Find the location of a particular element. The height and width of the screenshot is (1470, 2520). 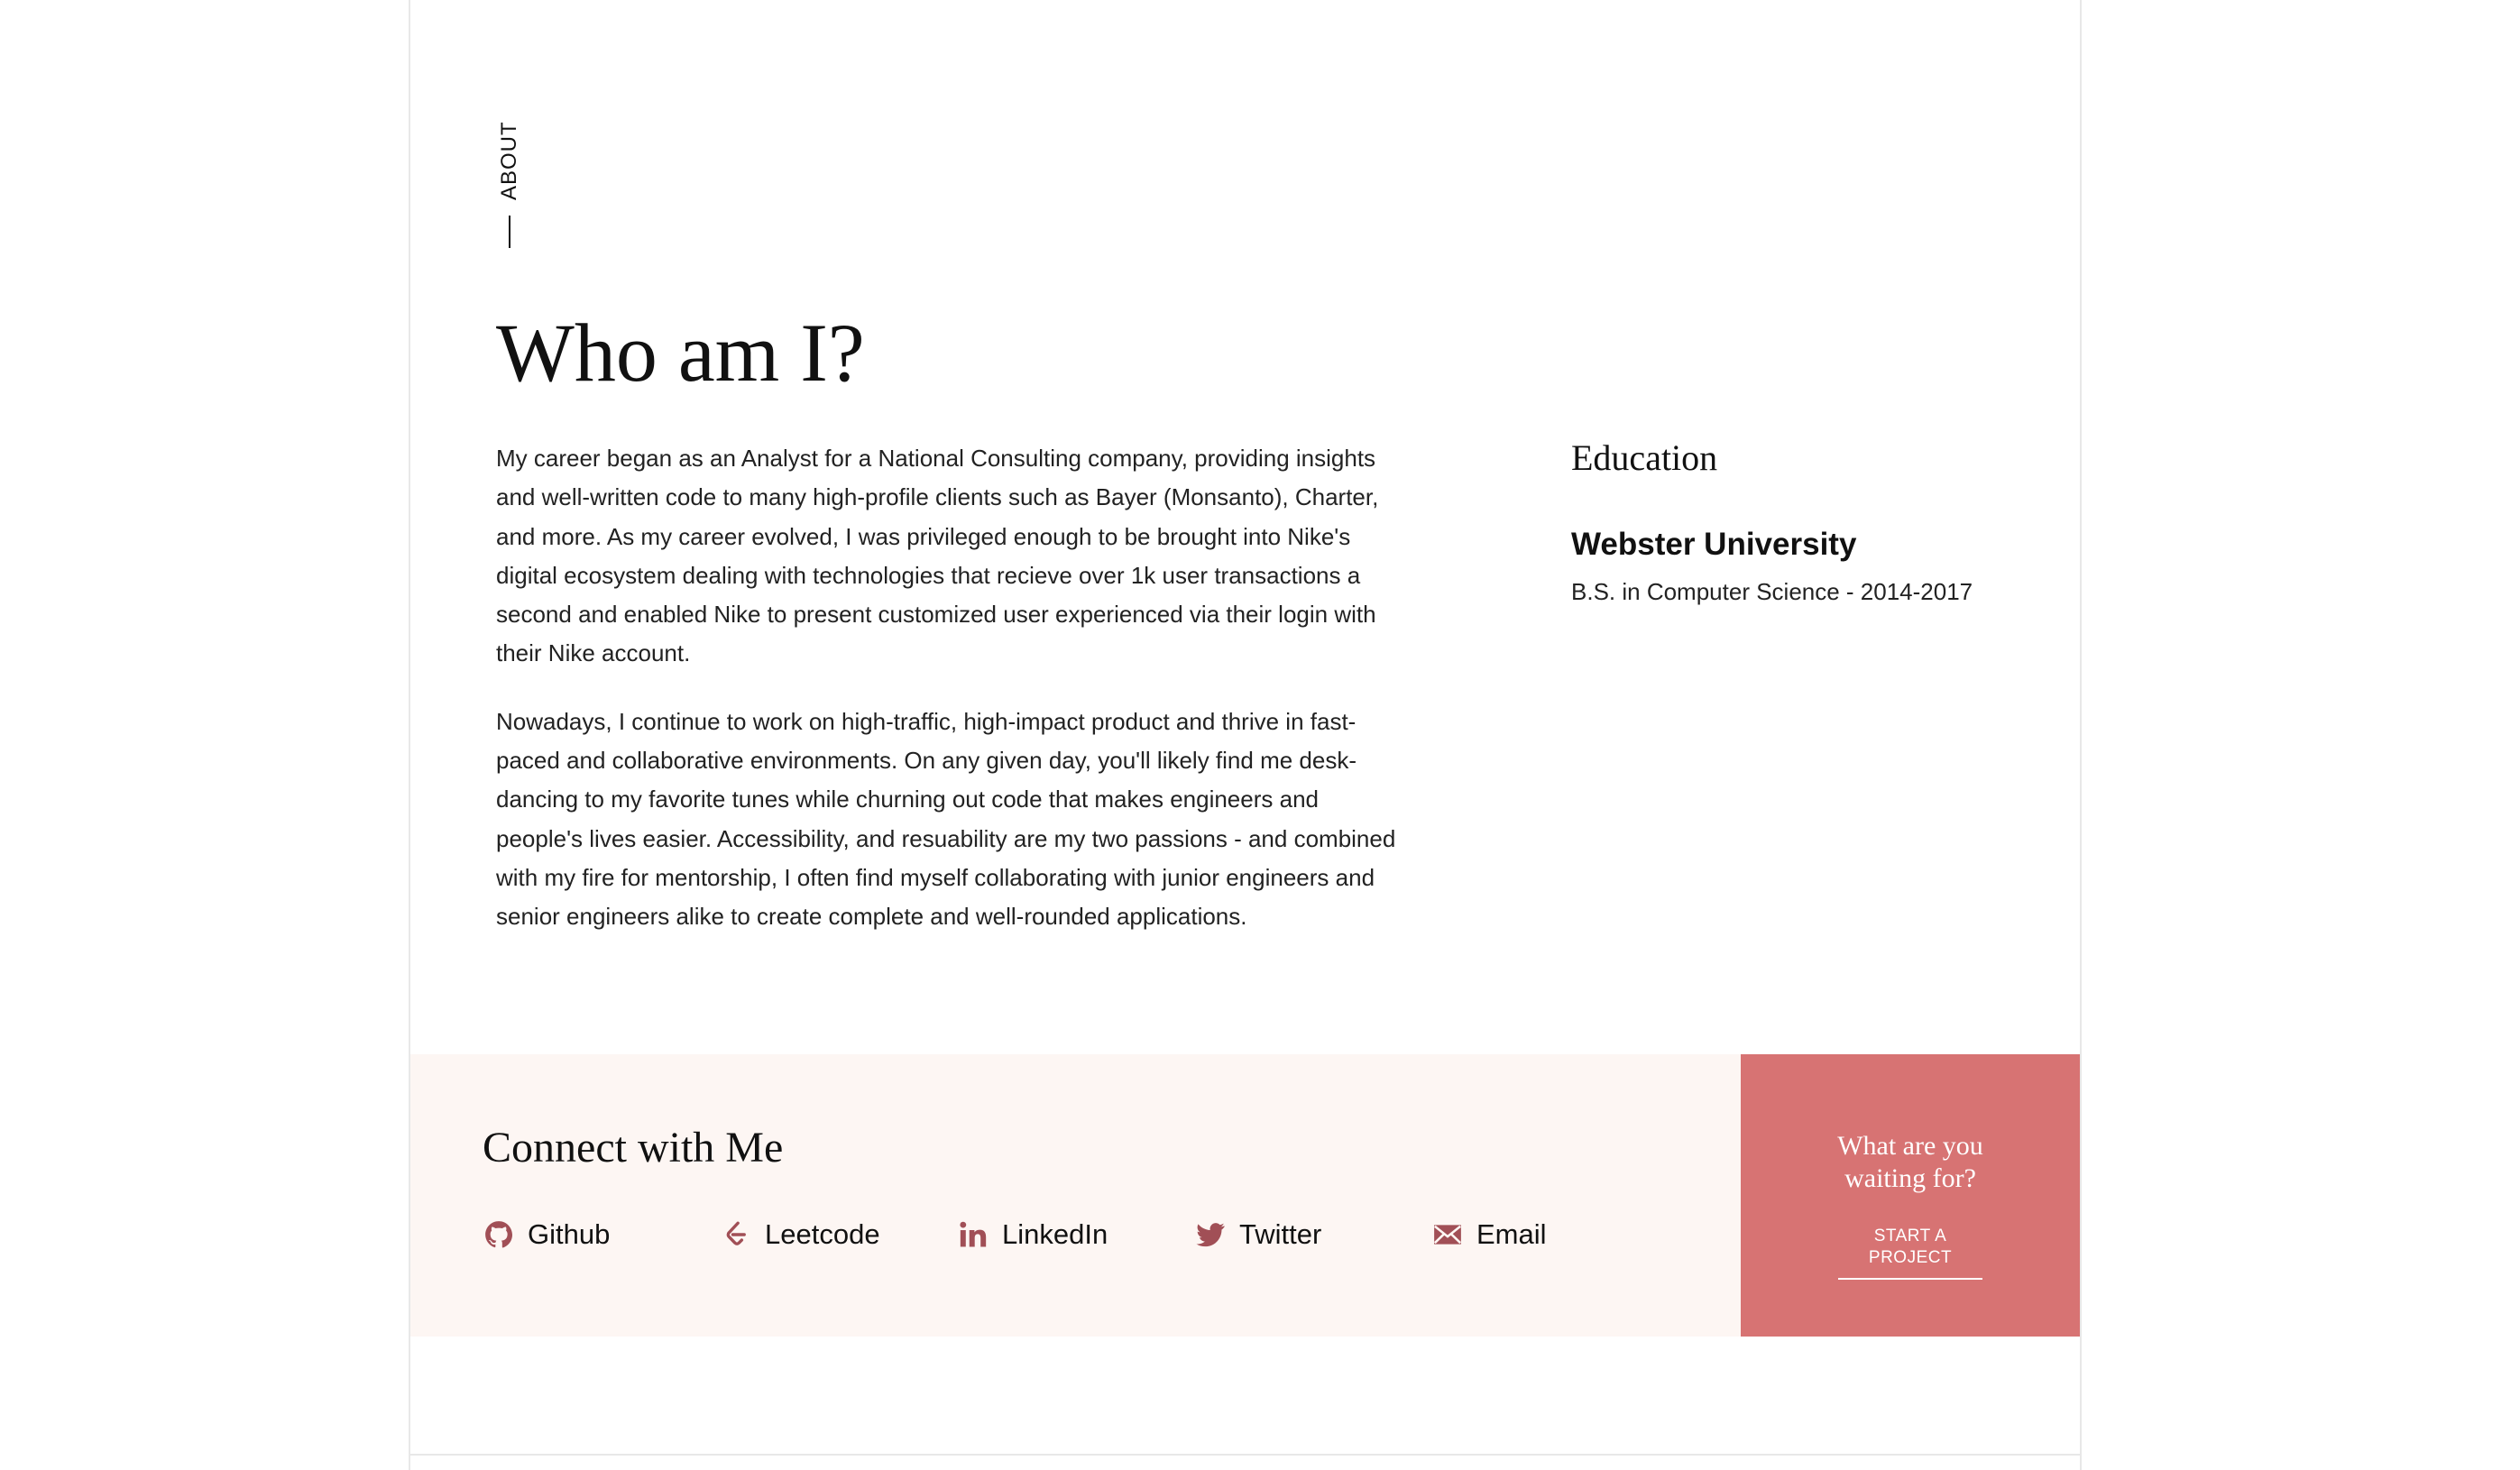

cta-line: waiting for? is located at coordinates (1910, 1178).